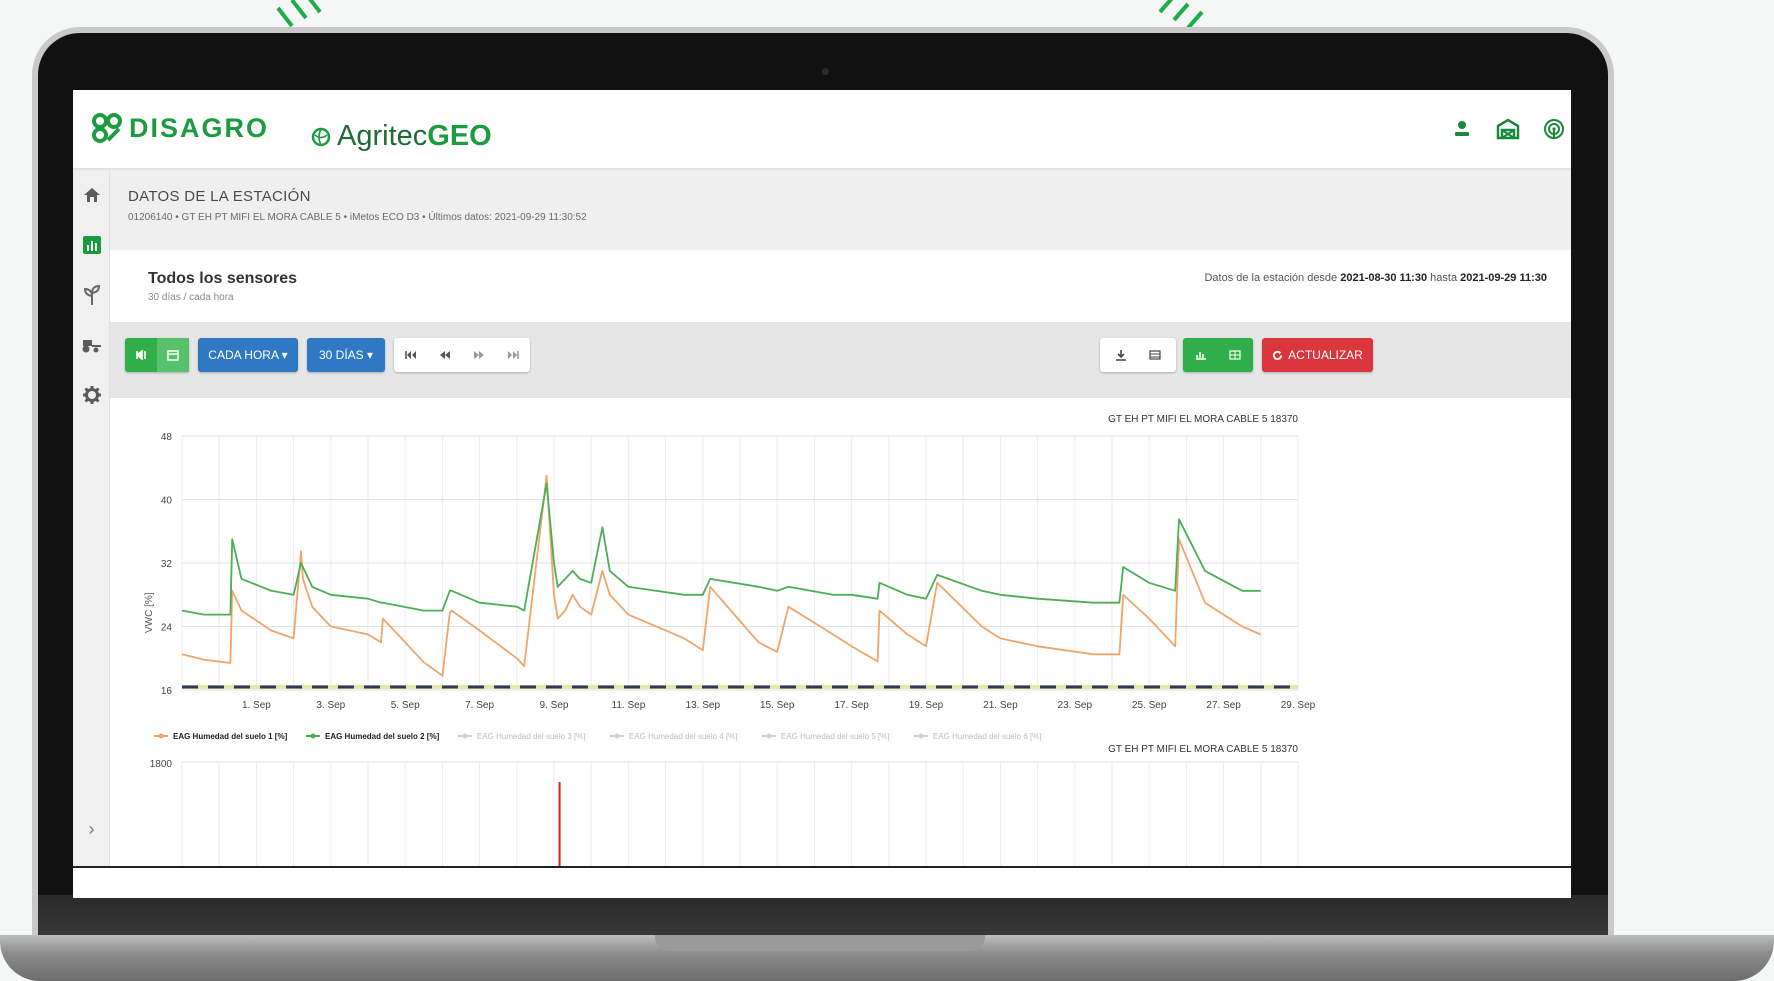  I want to click on tractor-icon, so click(91, 346).